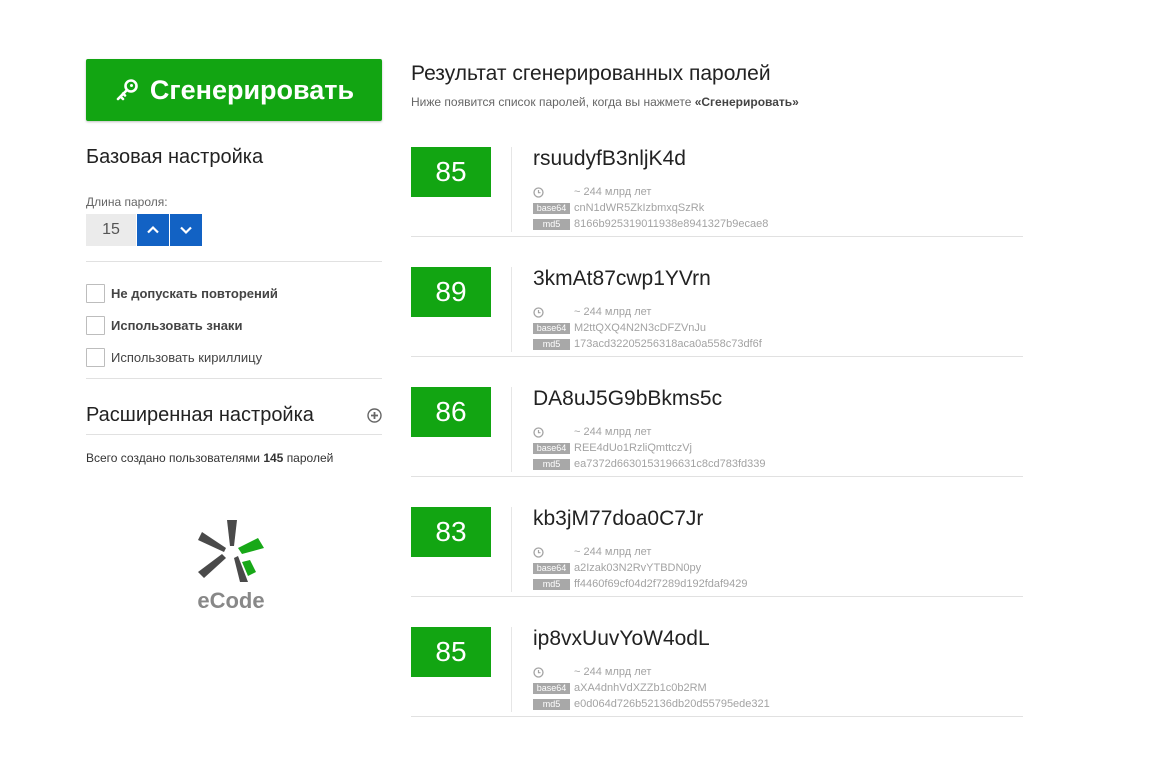 The image size is (1159, 774). I want to click on md5-value: e0d064d726b52136db20d55795ede321, so click(672, 704).